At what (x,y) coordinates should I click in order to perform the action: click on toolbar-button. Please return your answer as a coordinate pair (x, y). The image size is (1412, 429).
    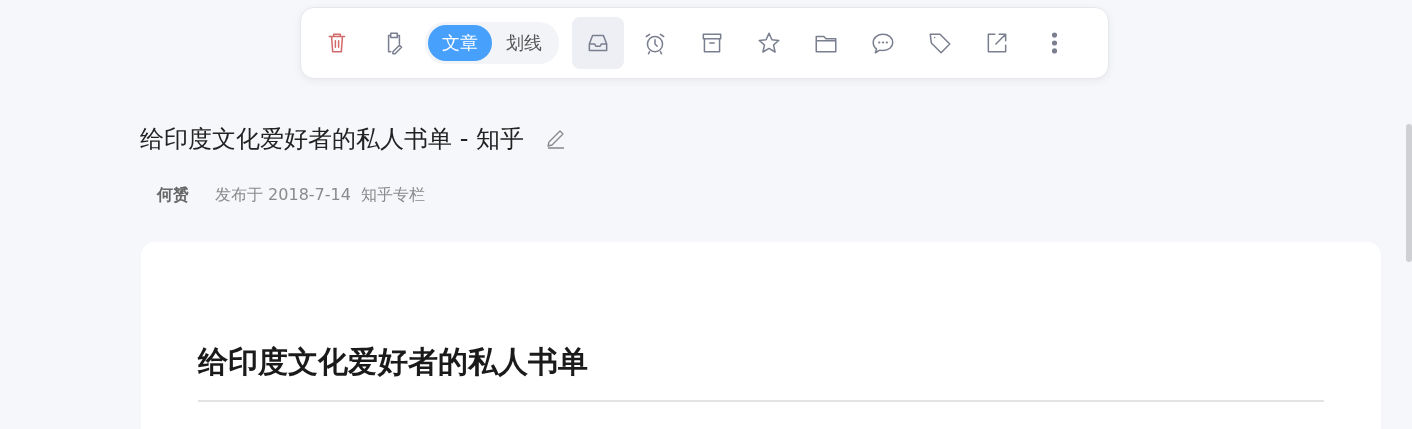
    Looking at the image, I should click on (598, 43).